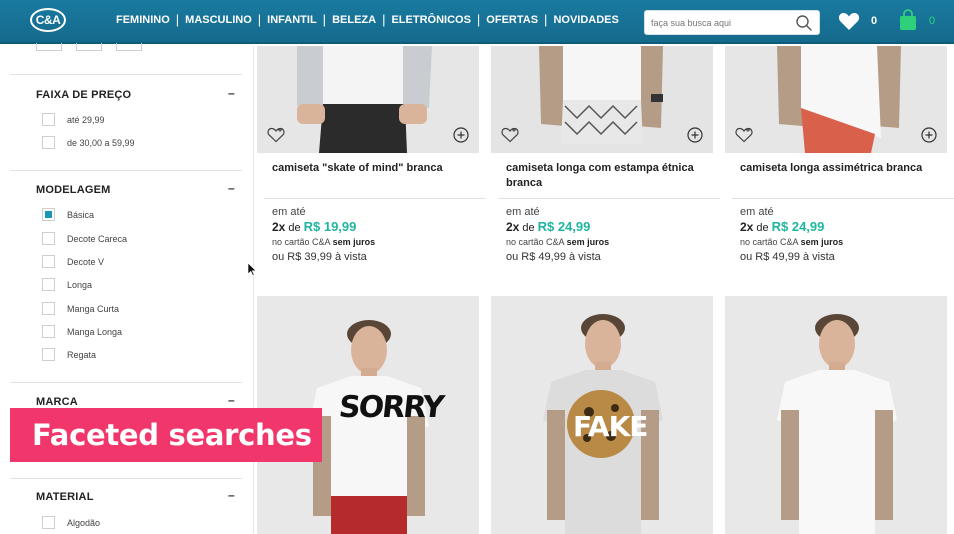 Image resolution: width=954 pixels, height=534 pixels. Describe the element at coordinates (82, 331) in the screenshot. I see `filter-option-manga-longa: Manga Longa` at that location.